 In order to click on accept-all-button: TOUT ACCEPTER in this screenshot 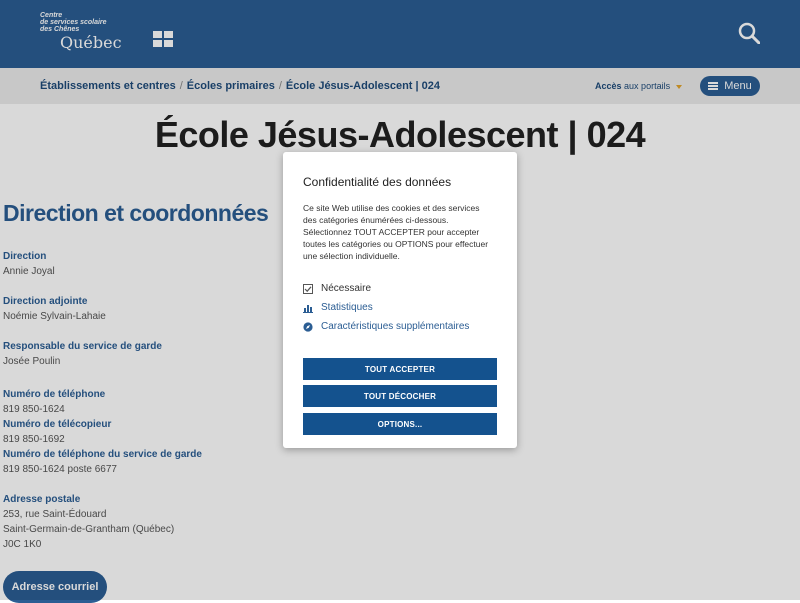, I will do `click(400, 369)`.